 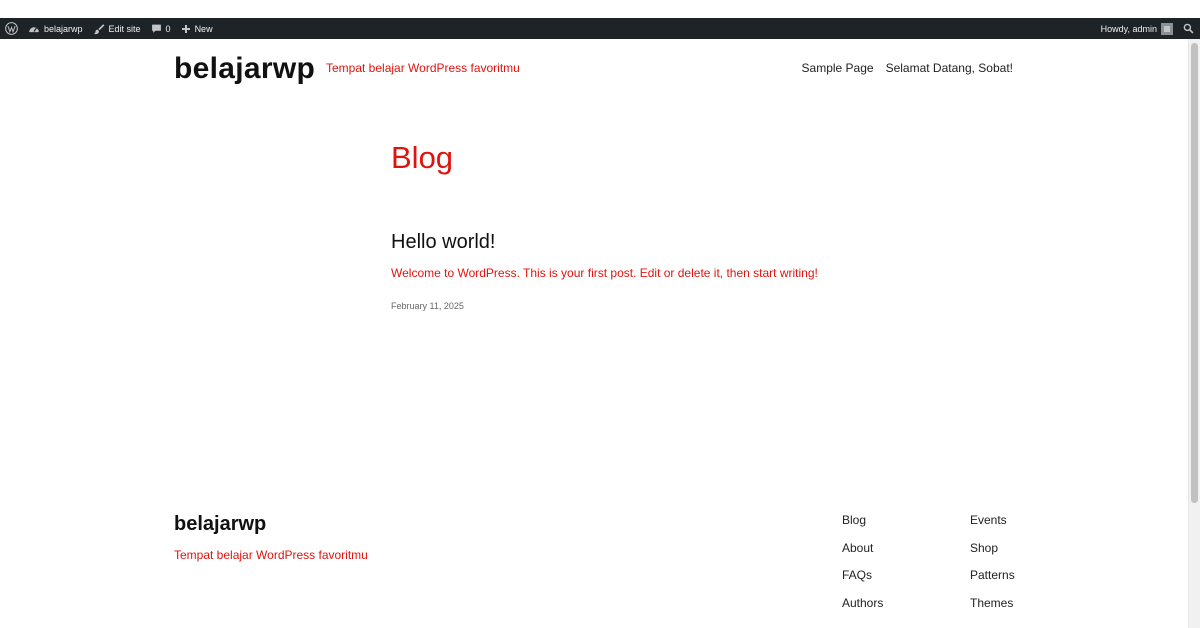 What do you see at coordinates (992, 555) in the screenshot?
I see `footer-link-shop: Shop` at bounding box center [992, 555].